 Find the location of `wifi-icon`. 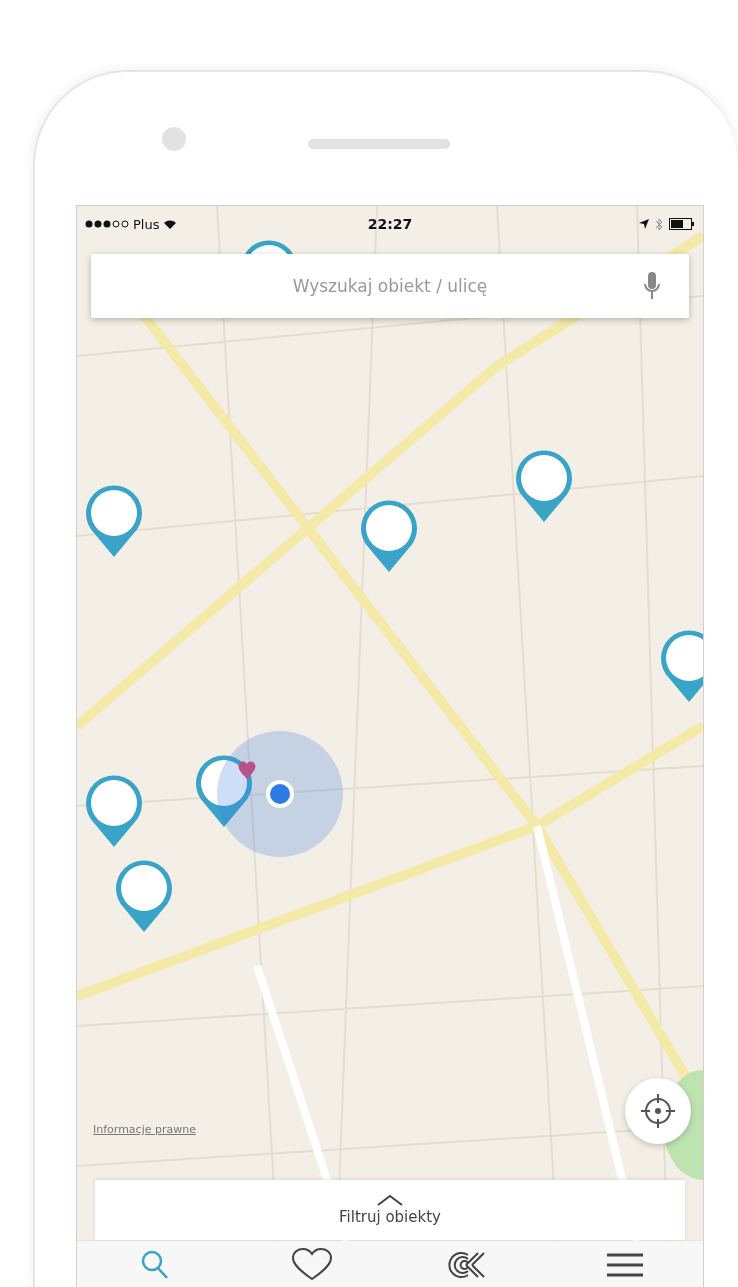

wifi-icon is located at coordinates (170, 224).